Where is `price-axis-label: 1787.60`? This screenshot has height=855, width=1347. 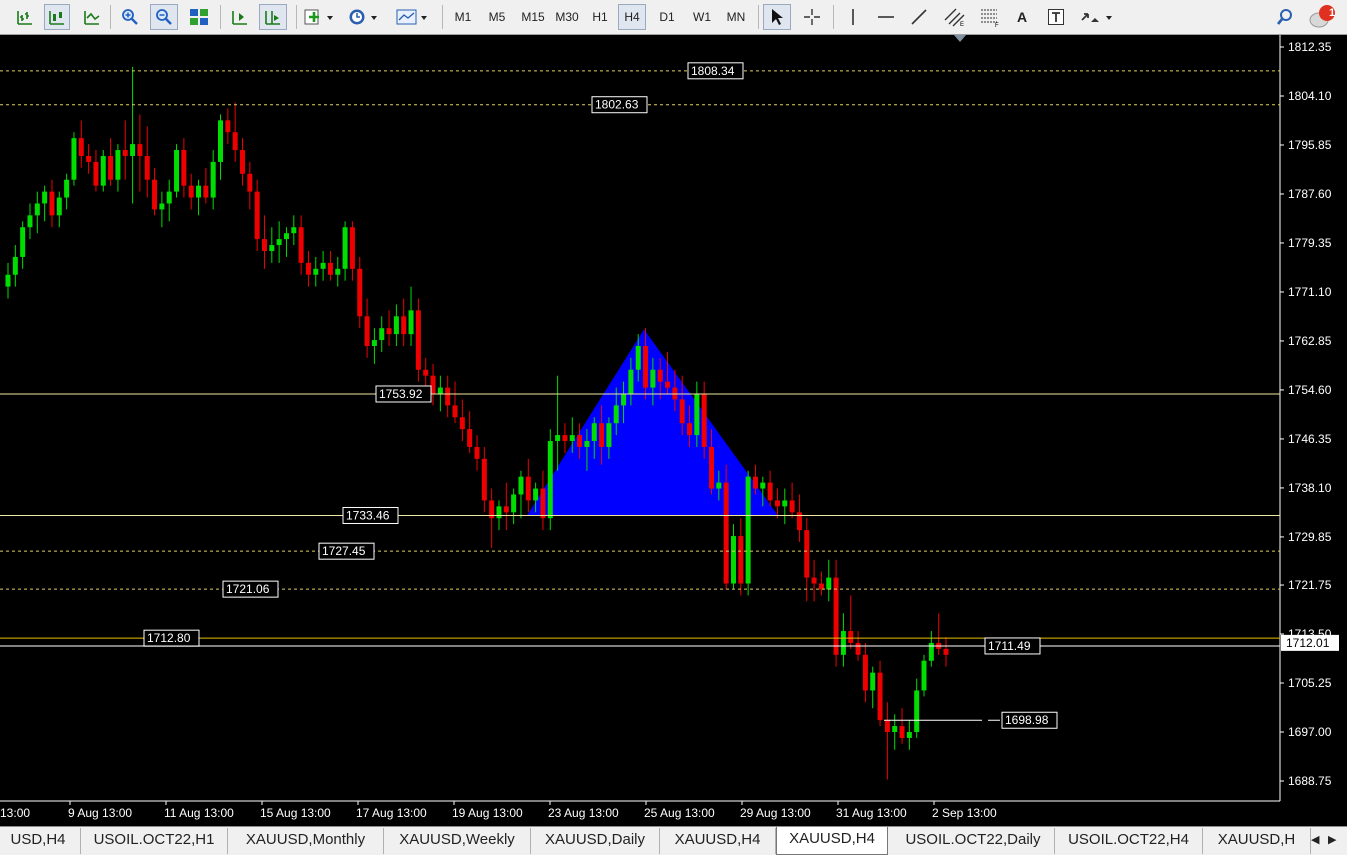
price-axis-label: 1787.60 is located at coordinates (1310, 194).